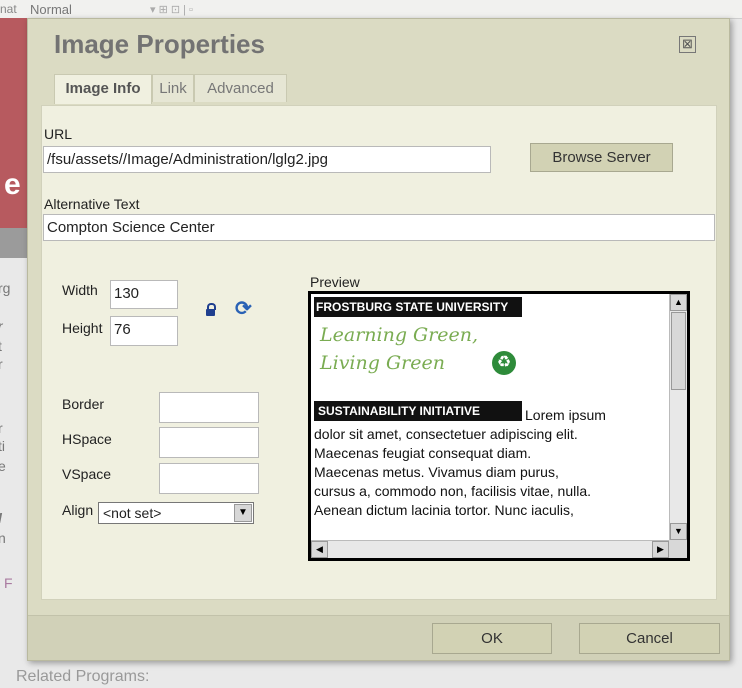 The width and height of the screenshot is (742, 688). Describe the element at coordinates (58, 134) in the screenshot. I see `url-label: URL` at that location.